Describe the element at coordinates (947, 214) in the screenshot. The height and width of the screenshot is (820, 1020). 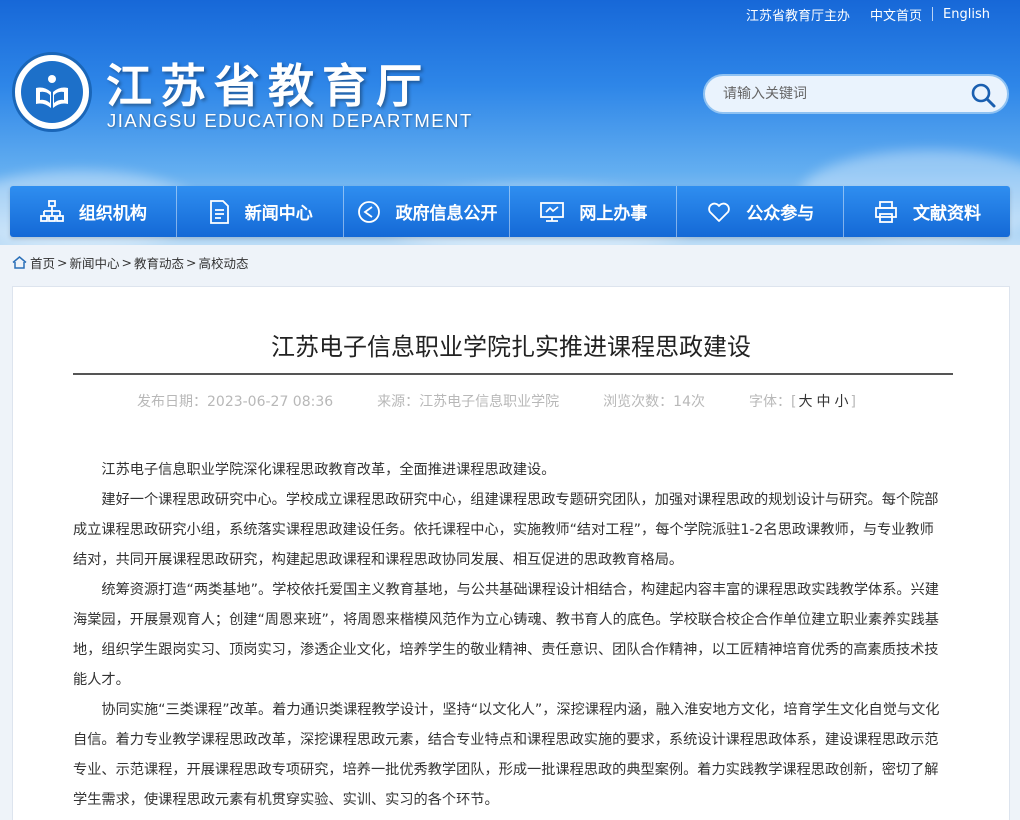
I see `nav-label: 文献资料` at that location.